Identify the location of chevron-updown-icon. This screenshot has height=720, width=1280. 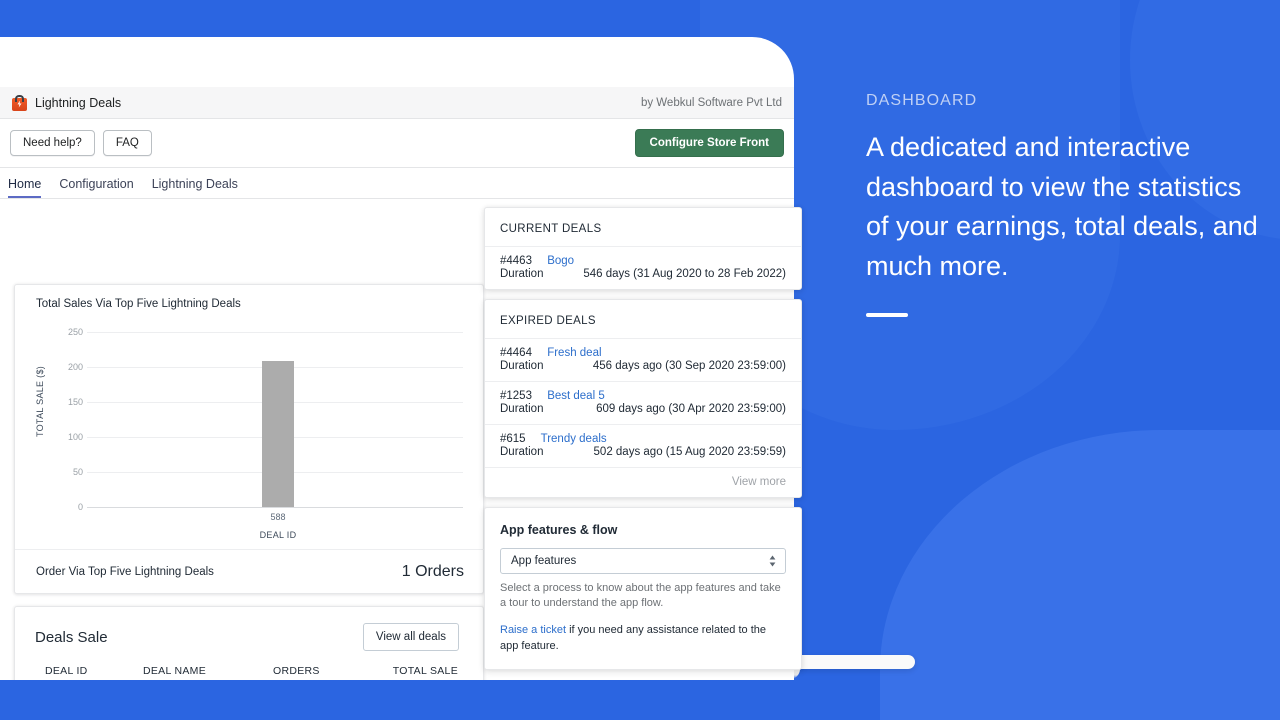
(772, 561).